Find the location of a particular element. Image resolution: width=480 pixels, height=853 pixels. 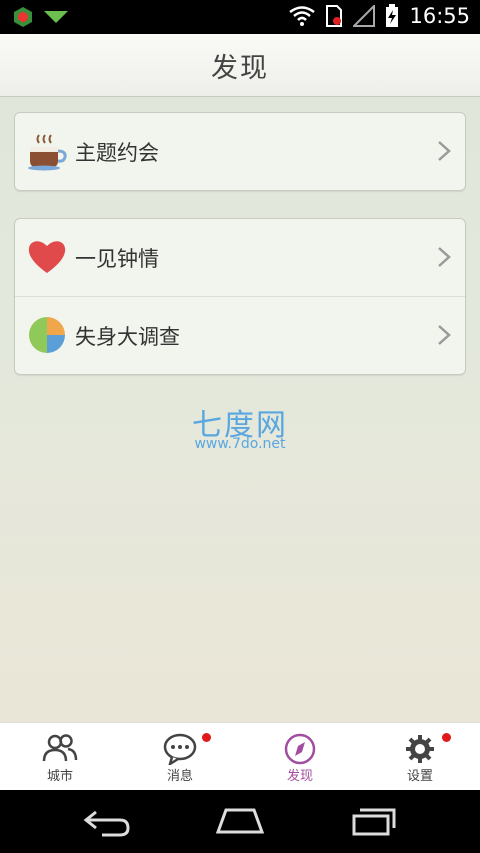

tab-label: 发现 is located at coordinates (299, 776).